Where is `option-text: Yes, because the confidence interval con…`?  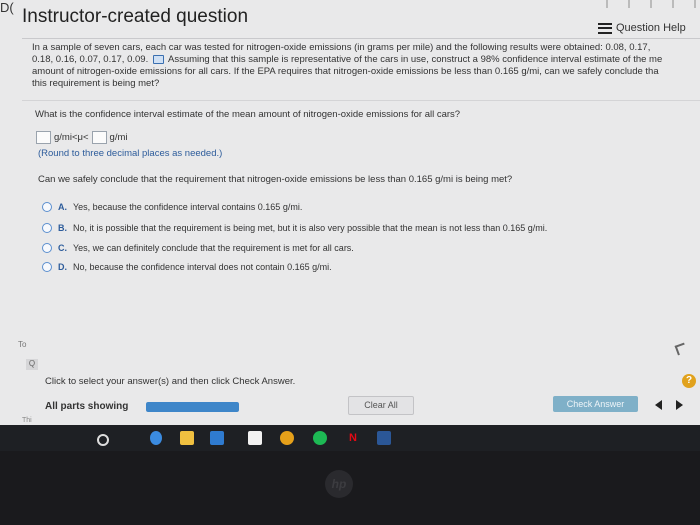 option-text: Yes, because the confidence interval con… is located at coordinates (188, 207).